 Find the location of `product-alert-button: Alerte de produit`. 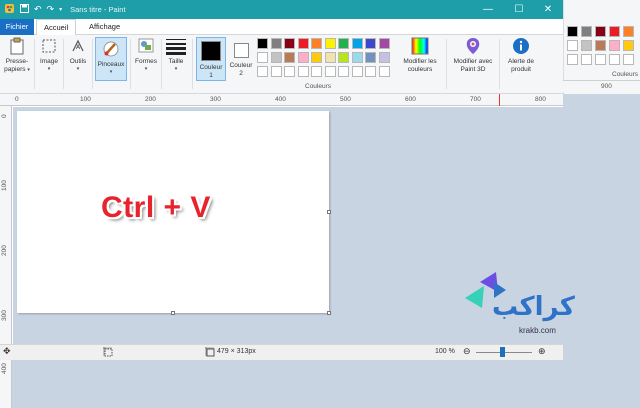

product-alert-button: Alerte de produit is located at coordinates (521, 61).